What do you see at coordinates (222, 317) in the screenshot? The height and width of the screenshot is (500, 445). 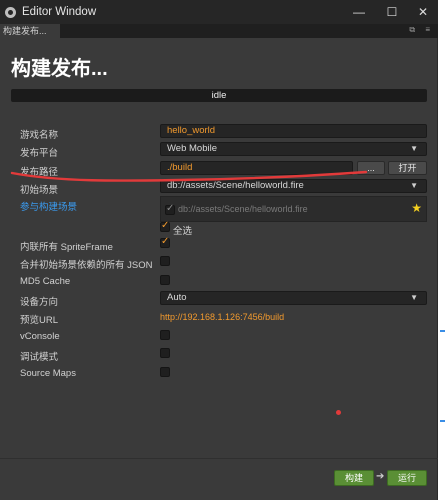 I see `preview-url-link: http://192.168.1.126:7456/build` at bounding box center [222, 317].